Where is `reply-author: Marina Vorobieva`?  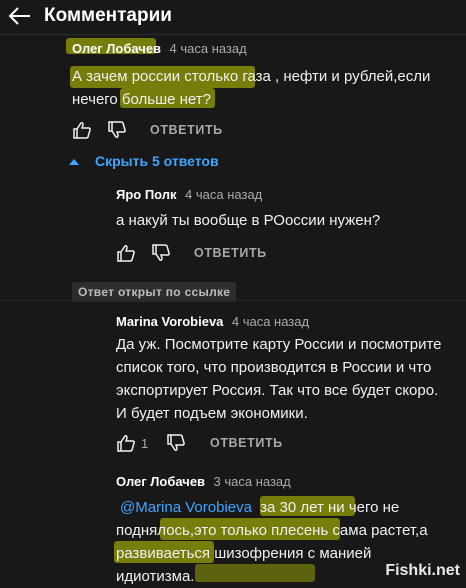
reply-author: Marina Vorobieva is located at coordinates (169, 321).